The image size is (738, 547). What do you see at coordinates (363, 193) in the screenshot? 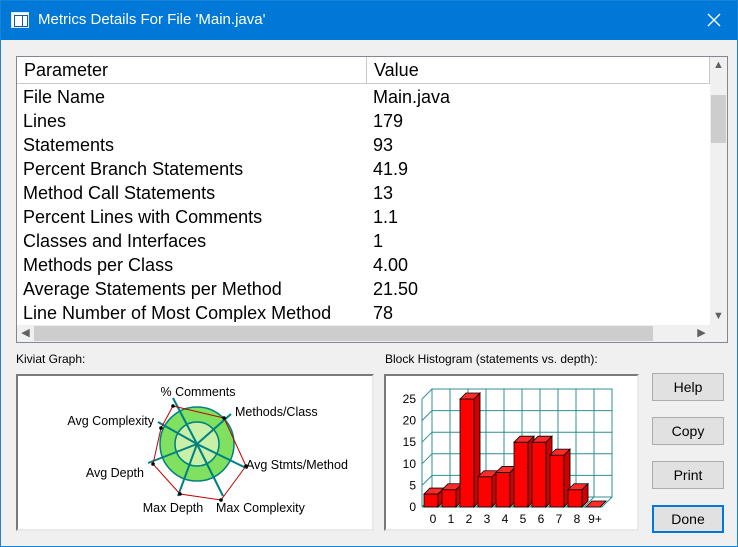
I see `table-row: Method Call Statements 13` at bounding box center [363, 193].